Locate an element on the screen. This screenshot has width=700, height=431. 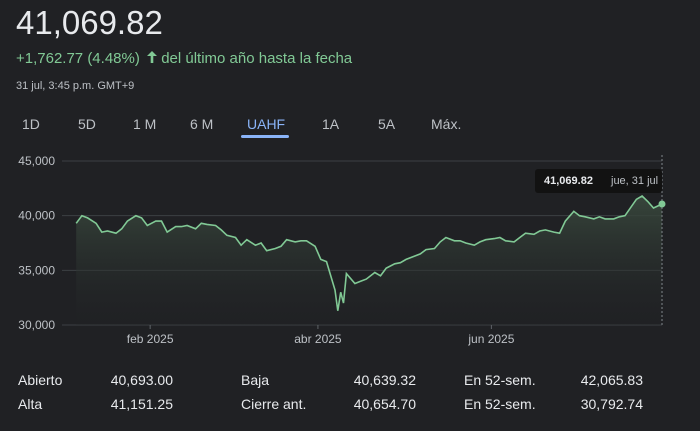
x-tick-label: jun 2025 is located at coordinates (490, 339).